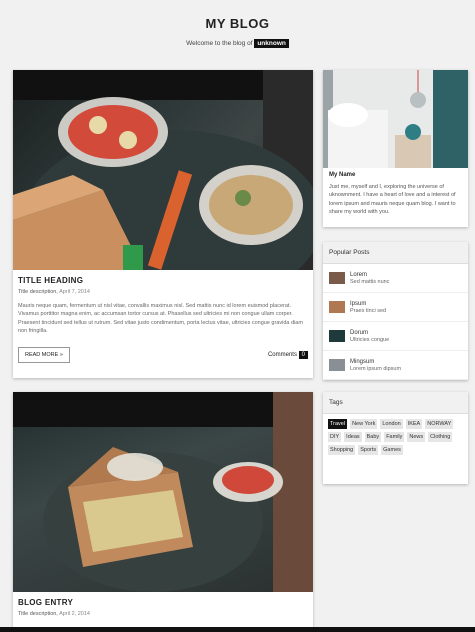 This screenshot has height=632, width=475. I want to click on comments-label: Comments, so click(282, 355).